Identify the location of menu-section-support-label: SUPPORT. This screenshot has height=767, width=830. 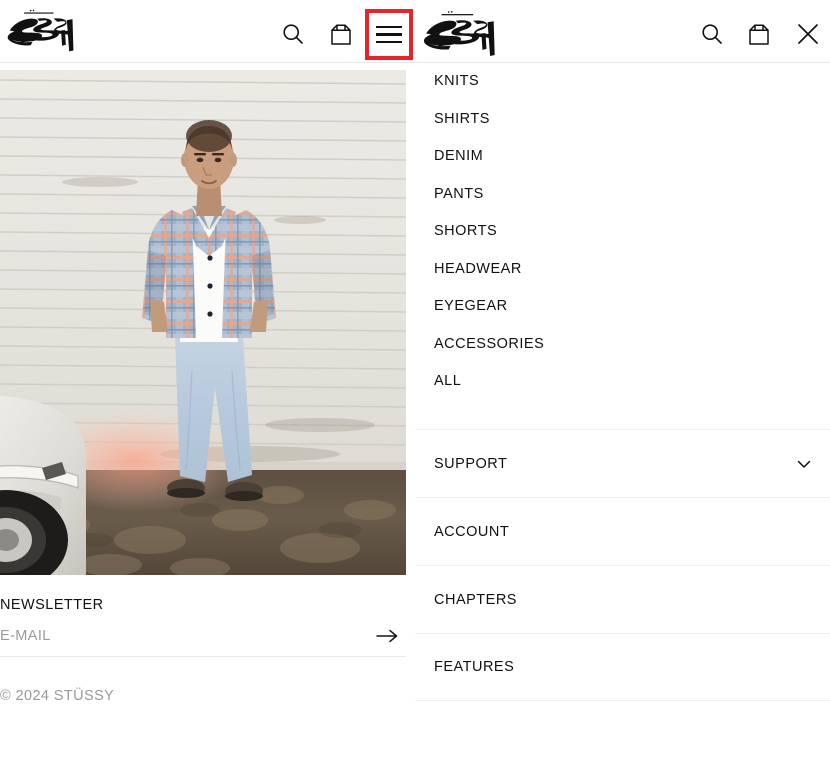
(471, 463).